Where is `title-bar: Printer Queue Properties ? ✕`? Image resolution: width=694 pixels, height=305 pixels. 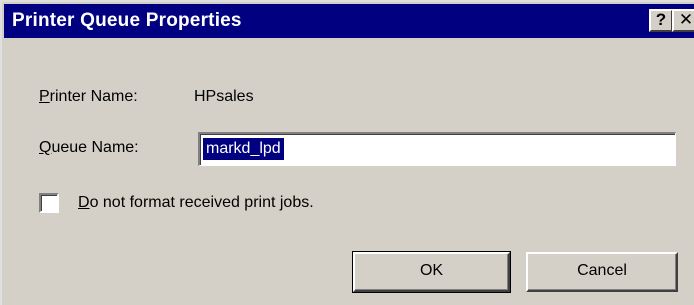
title-bar: Printer Queue Properties ? ✕ is located at coordinates (349, 21).